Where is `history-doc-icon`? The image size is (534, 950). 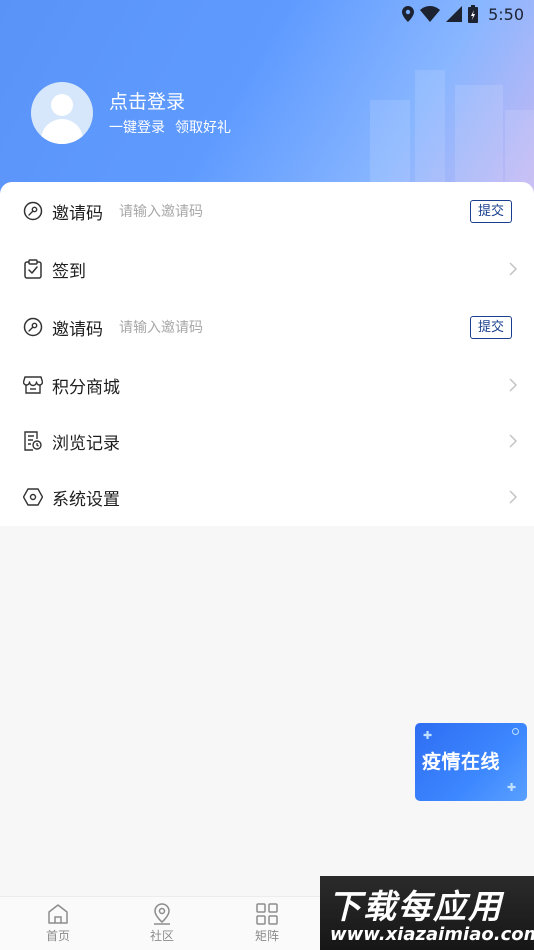 history-doc-icon is located at coordinates (33, 441).